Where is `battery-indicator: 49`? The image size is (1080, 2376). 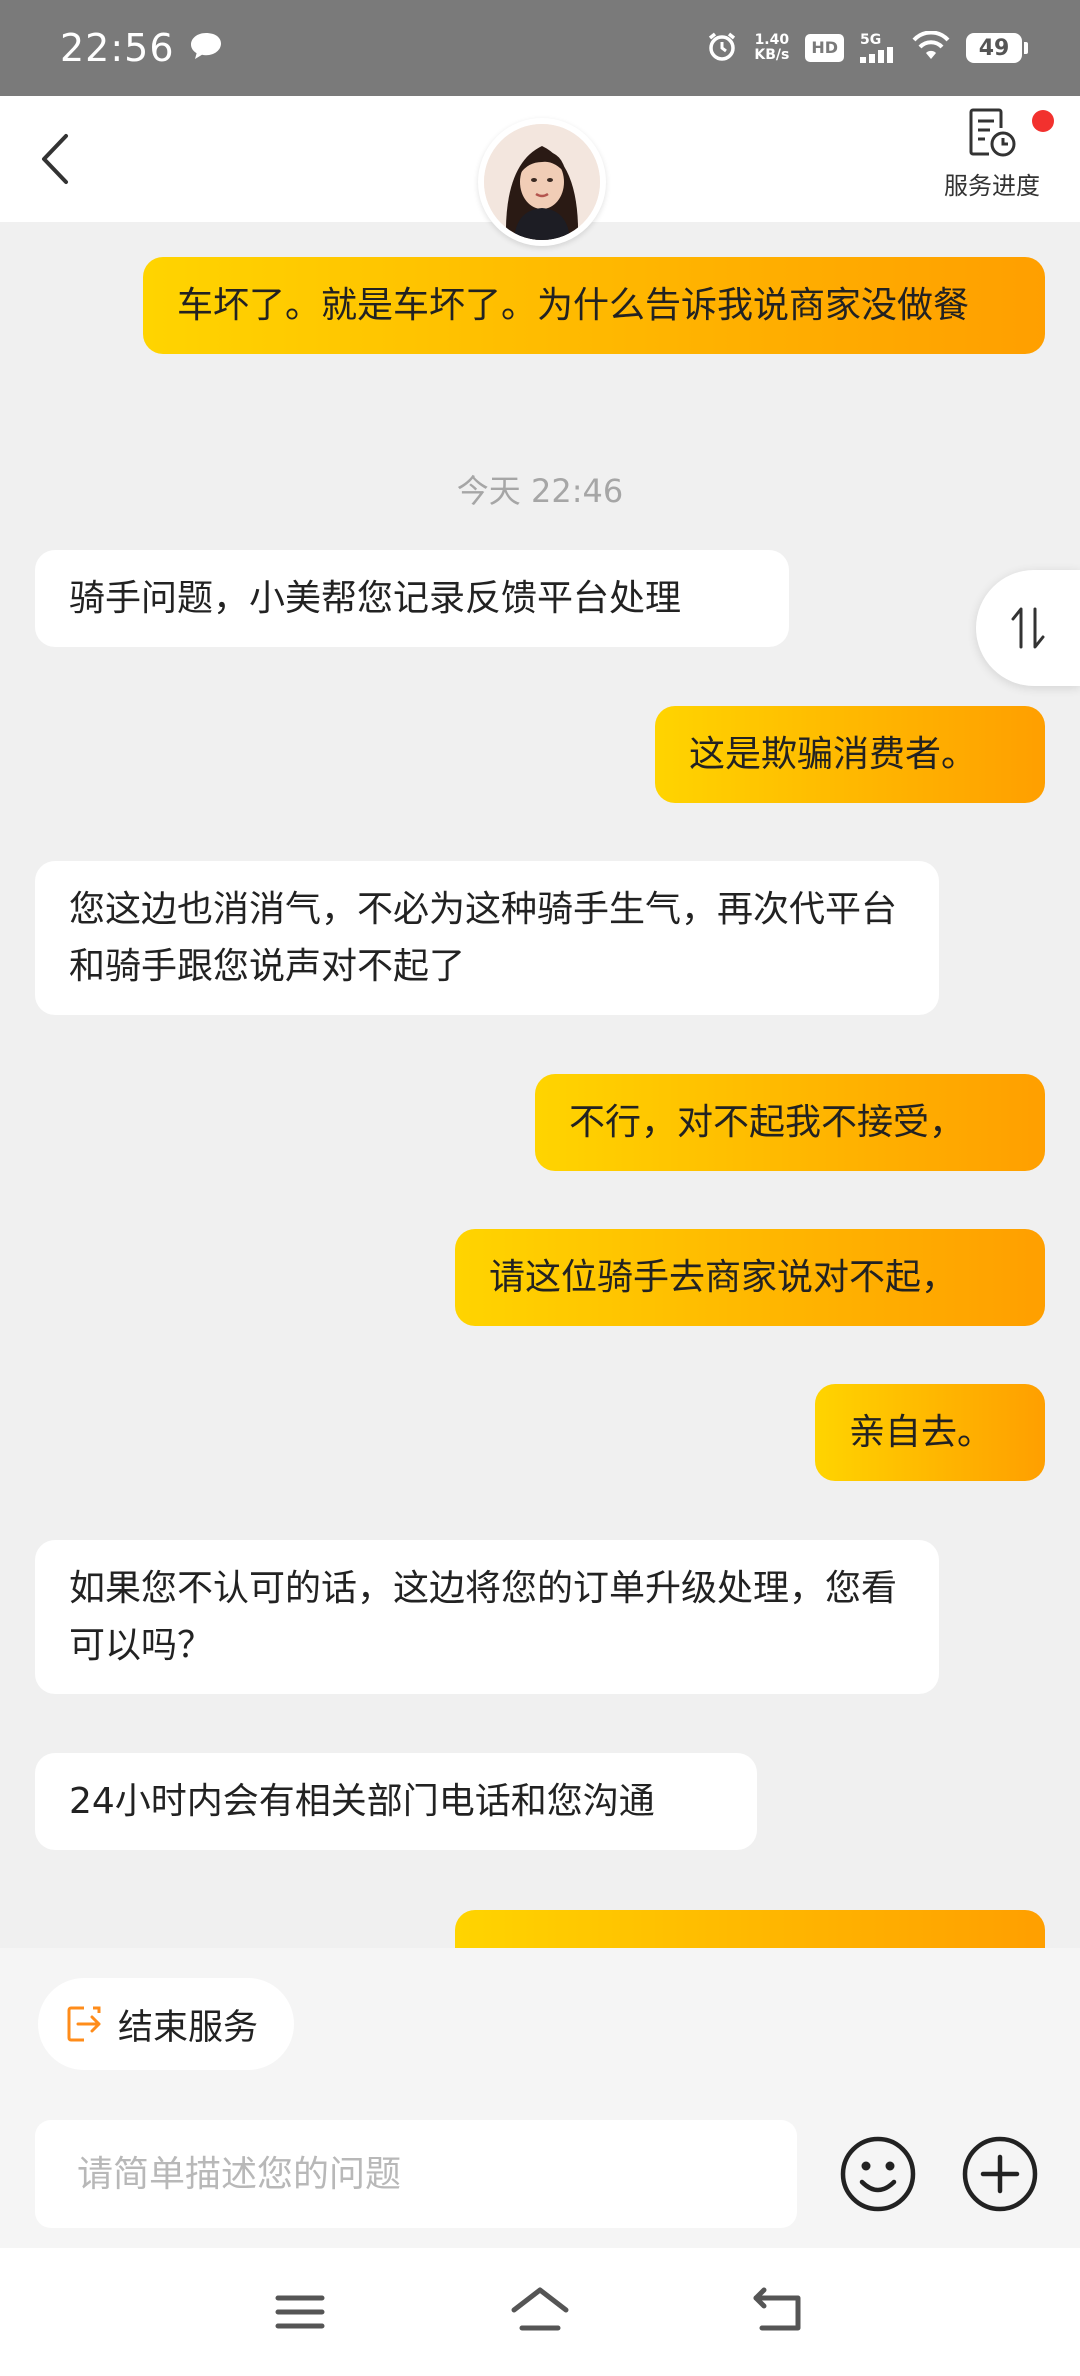 battery-indicator: 49 is located at coordinates (997, 48).